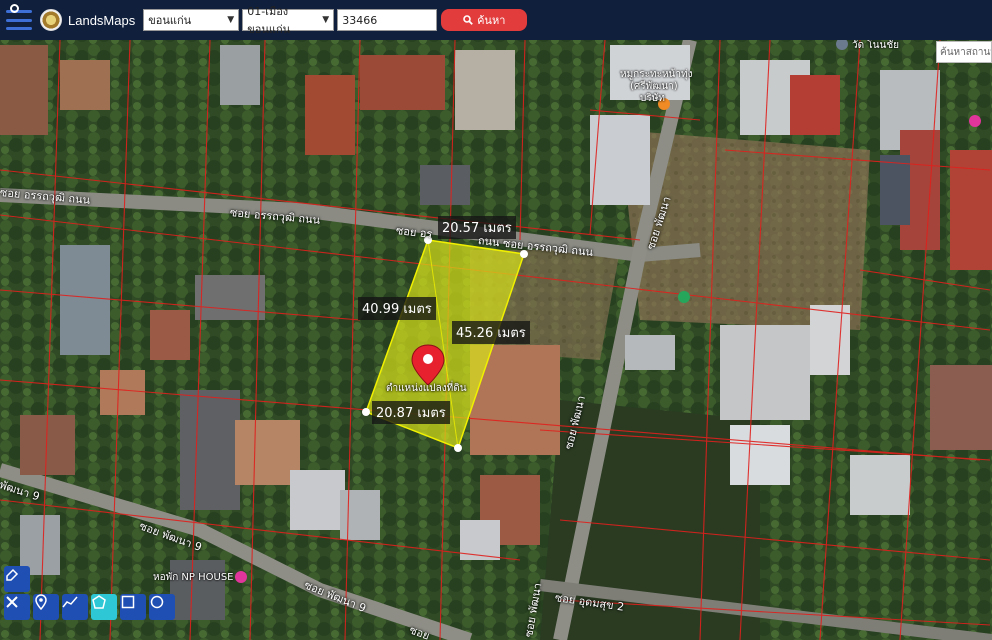 Image resolution: width=992 pixels, height=640 pixels. What do you see at coordinates (12, 602) in the screenshot?
I see `close-cross-icon` at bounding box center [12, 602].